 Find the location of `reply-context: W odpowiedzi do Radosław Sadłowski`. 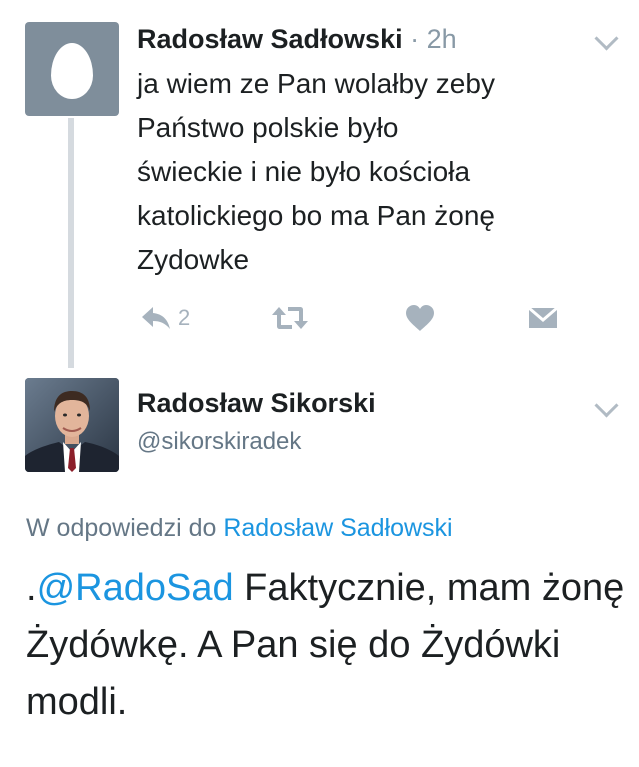

reply-context: W odpowiedzi do Radosław Sadłowski is located at coordinates (239, 528).